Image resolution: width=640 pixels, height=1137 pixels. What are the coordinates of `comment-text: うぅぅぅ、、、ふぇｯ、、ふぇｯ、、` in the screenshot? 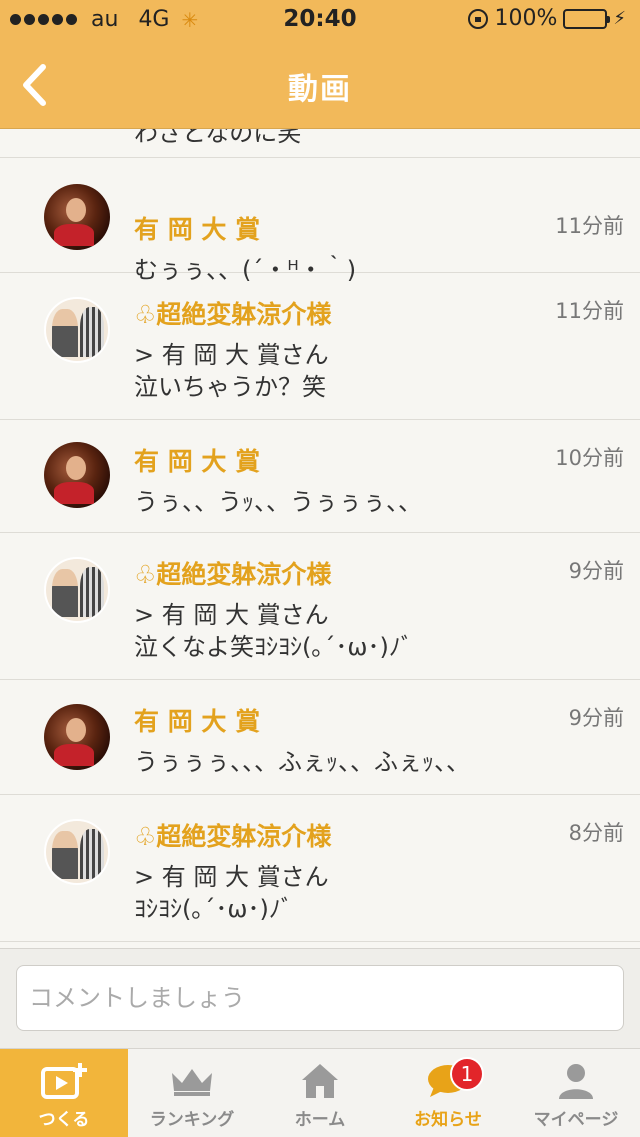 It's located at (302, 762).